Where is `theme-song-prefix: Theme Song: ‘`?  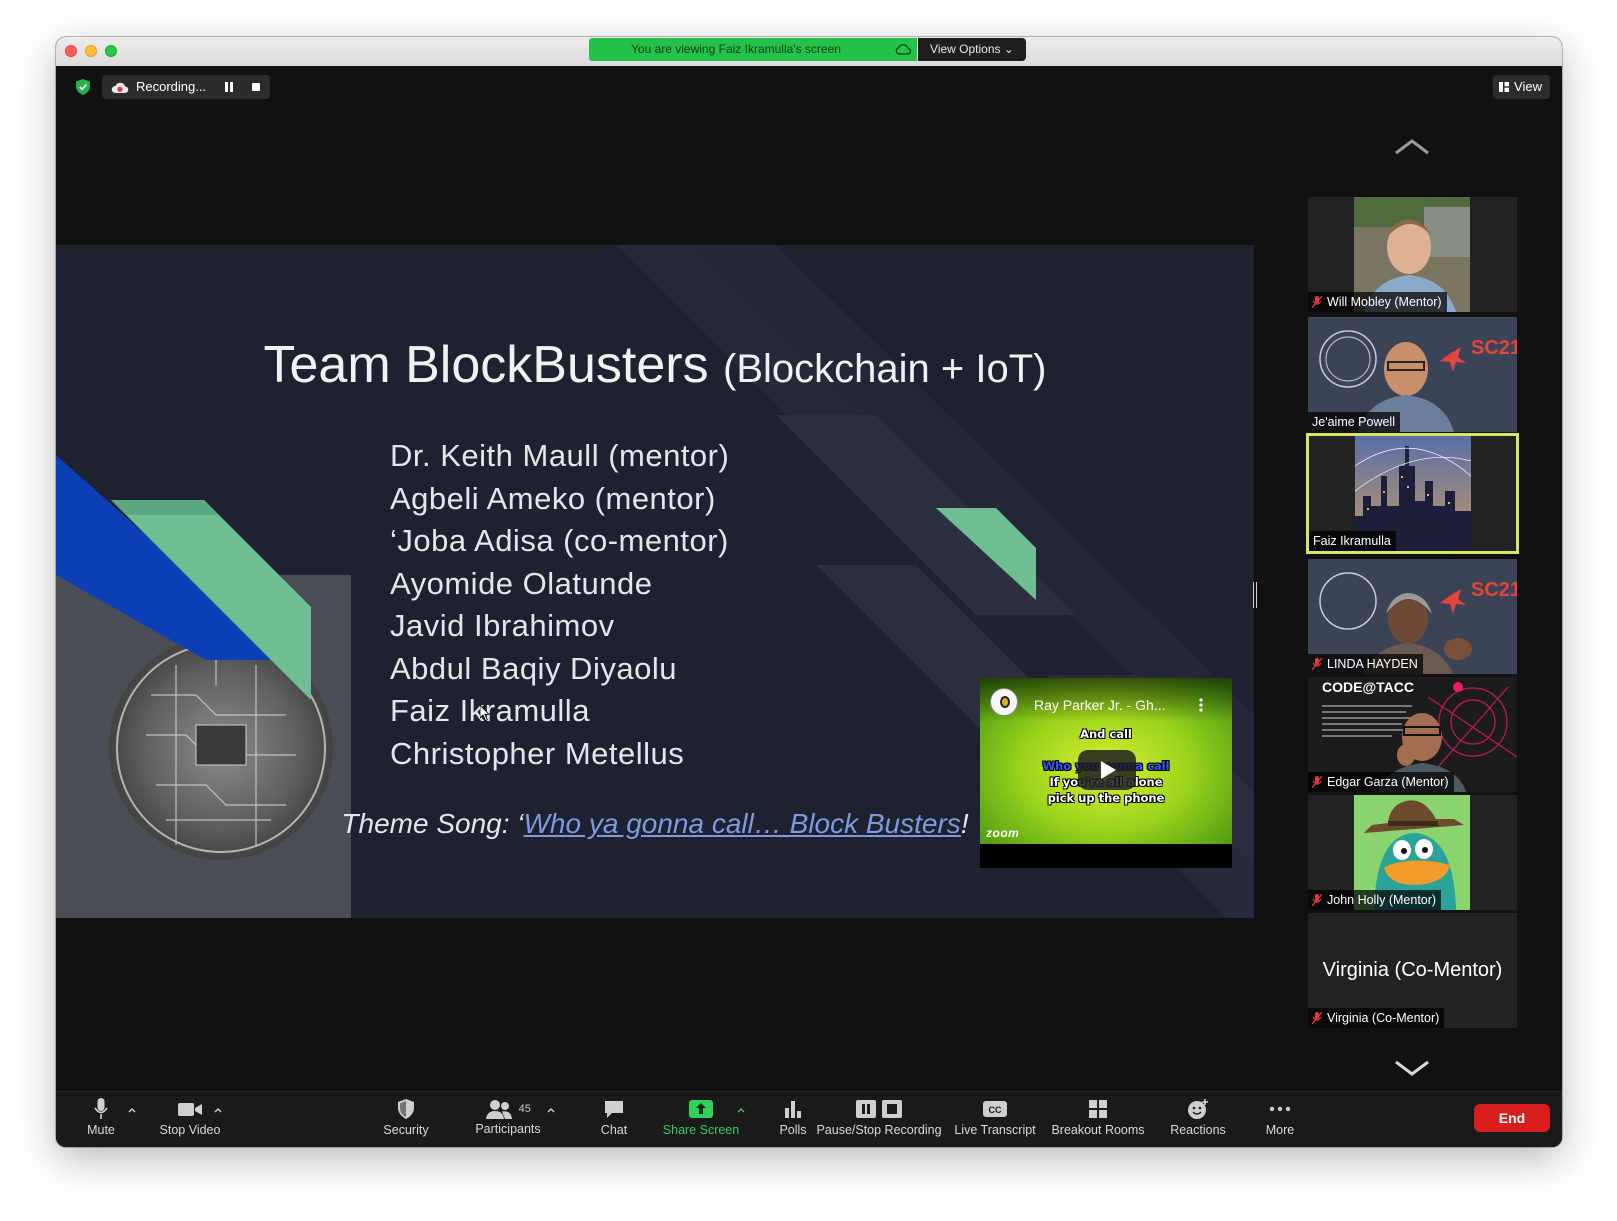 theme-song-prefix: Theme Song: ‘ is located at coordinates (432, 823).